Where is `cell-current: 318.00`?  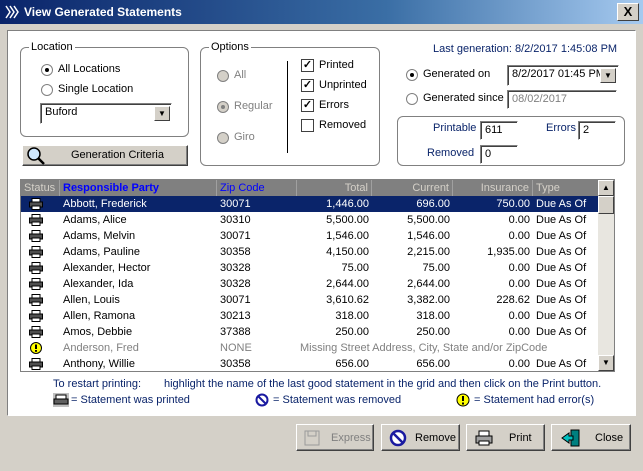 cell-current: 318.00 is located at coordinates (433, 316).